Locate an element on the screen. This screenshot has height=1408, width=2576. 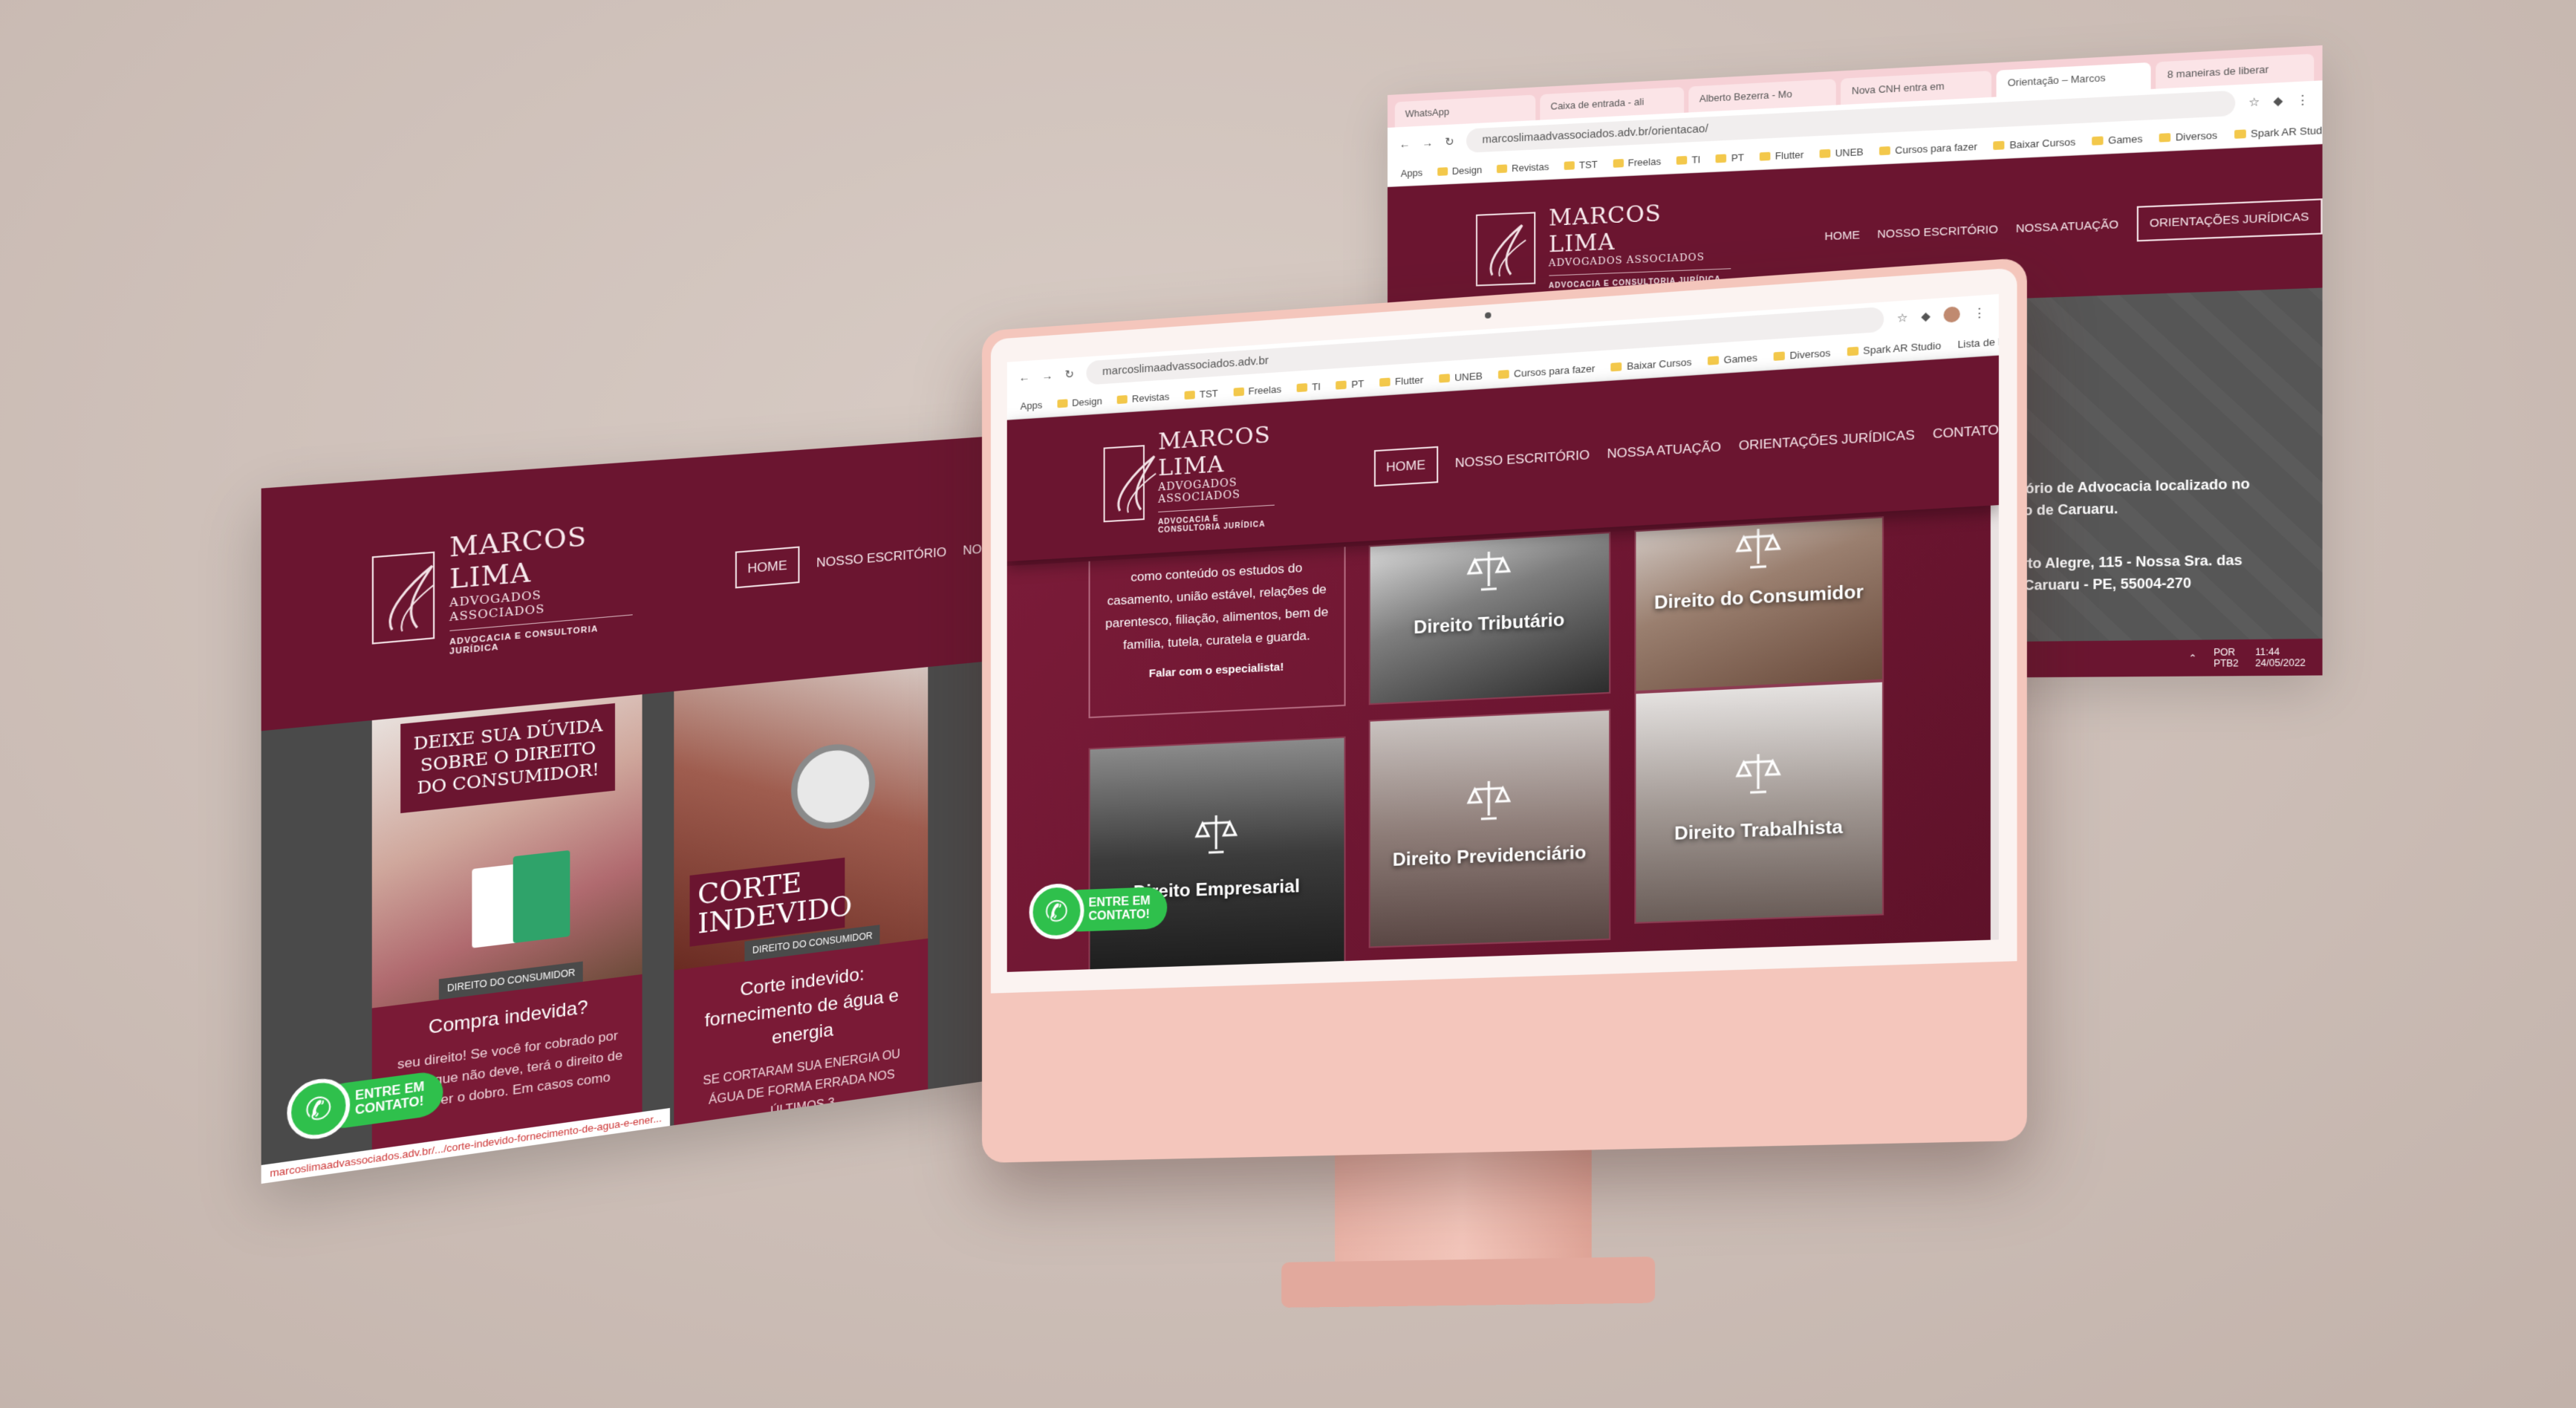
service-card-consumidor: Direito do Consumidor is located at coordinates (1759, 604).